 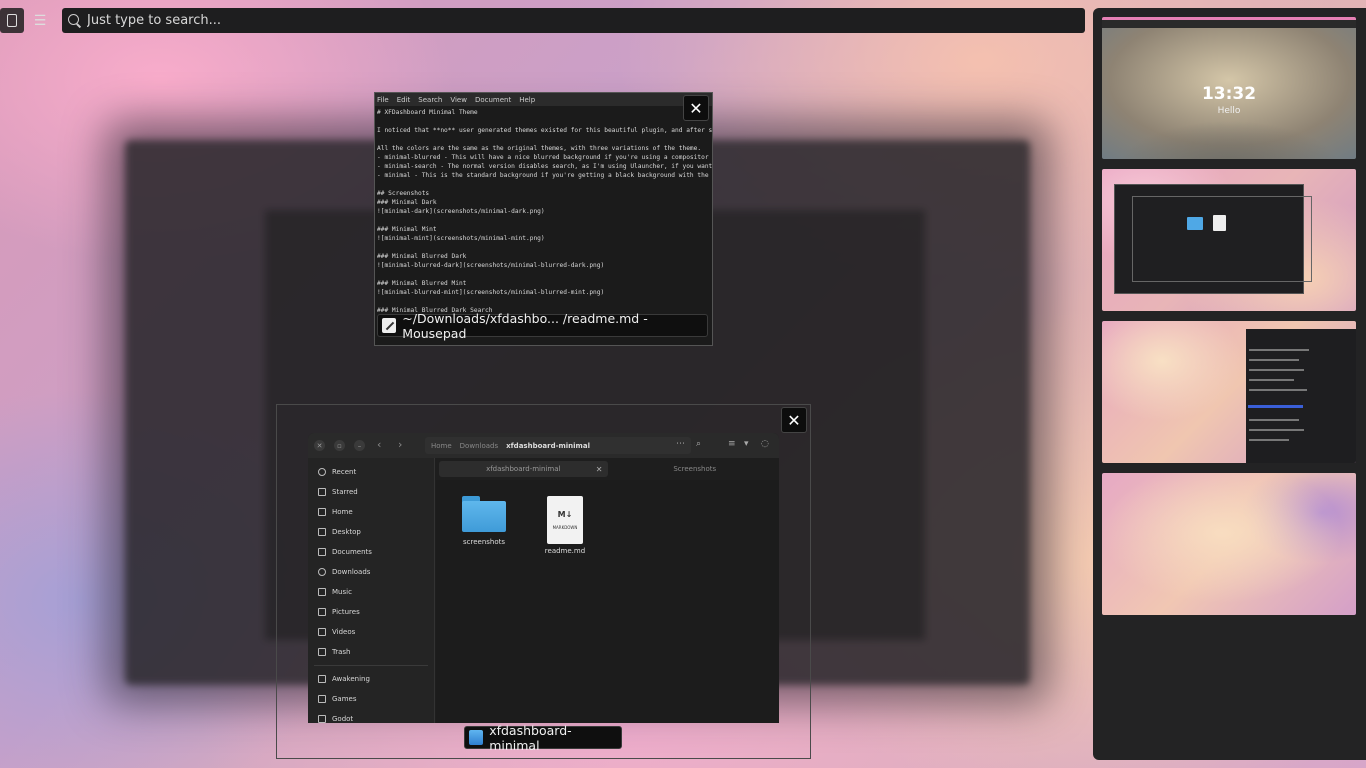 I want to click on window-close-icon: ✕, so click(x=319, y=445).